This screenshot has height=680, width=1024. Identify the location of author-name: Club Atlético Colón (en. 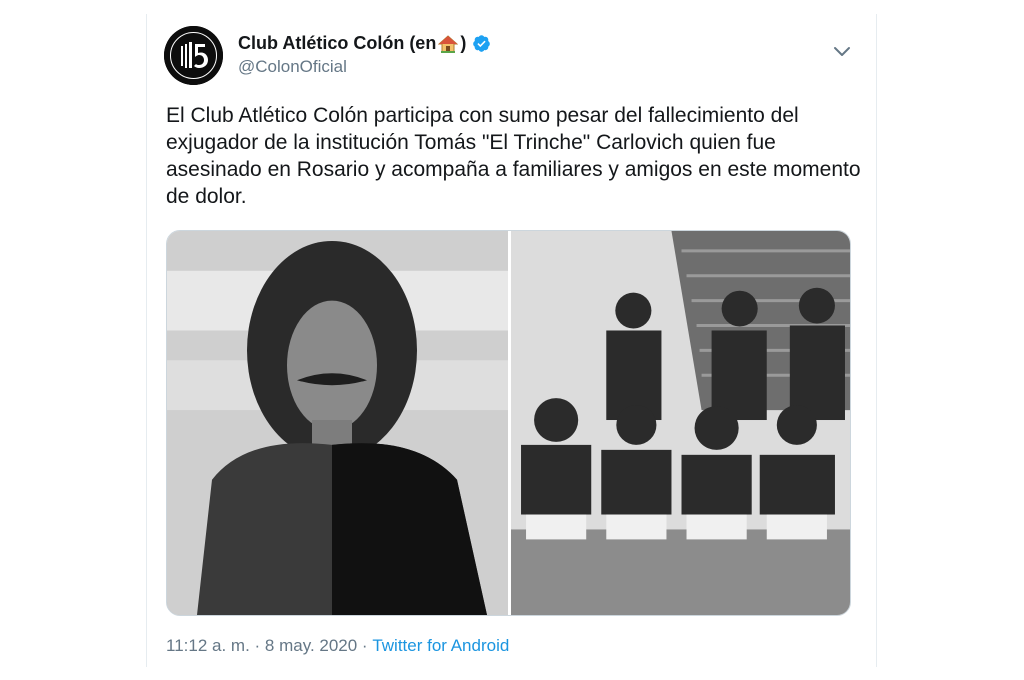
(337, 43).